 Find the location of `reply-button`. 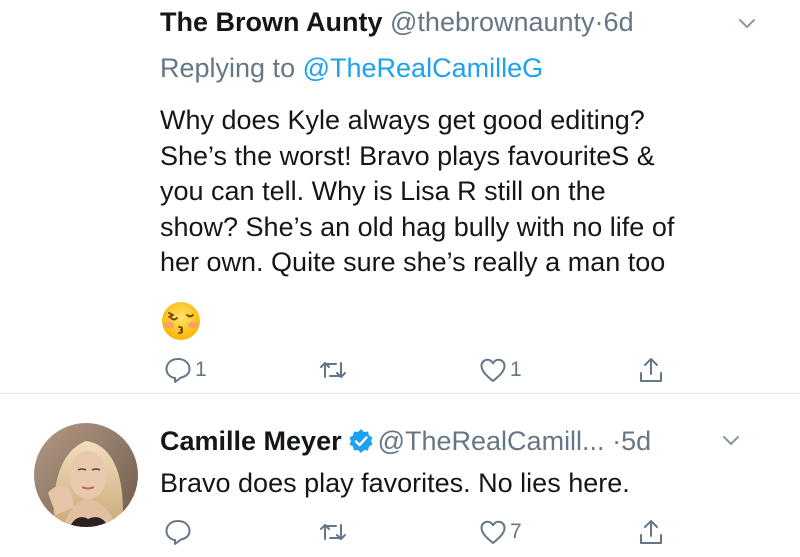

reply-button is located at coordinates (178, 532).